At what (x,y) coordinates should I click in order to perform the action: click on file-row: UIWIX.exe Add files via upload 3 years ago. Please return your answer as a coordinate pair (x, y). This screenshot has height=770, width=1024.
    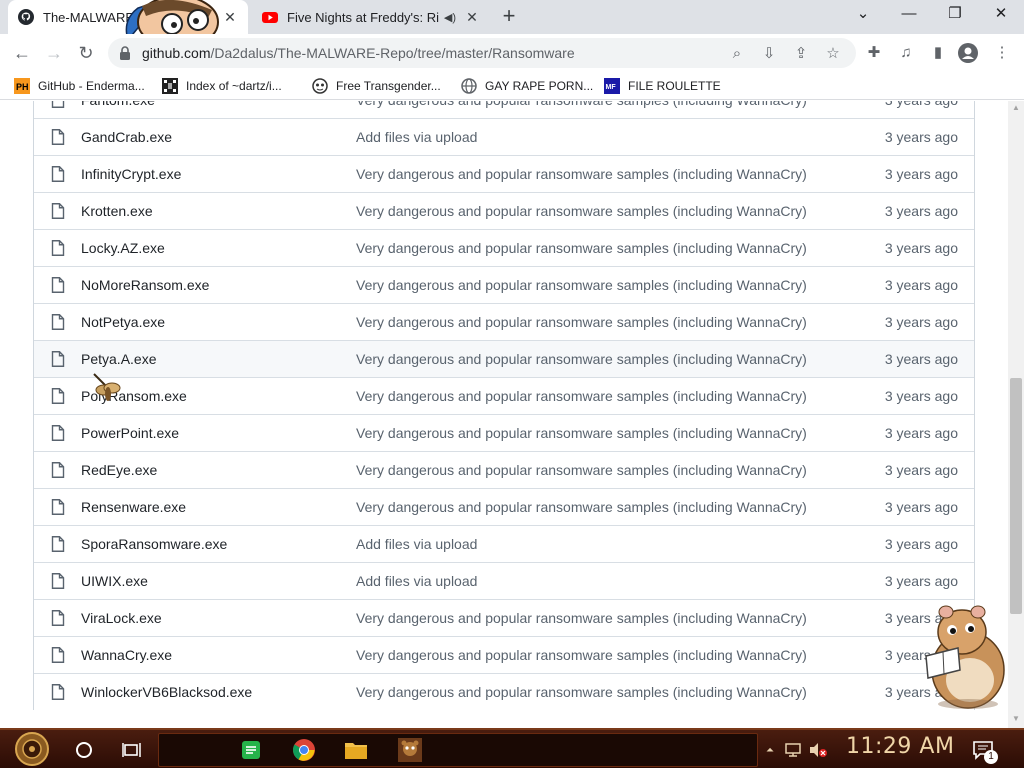
    Looking at the image, I should click on (504, 580).